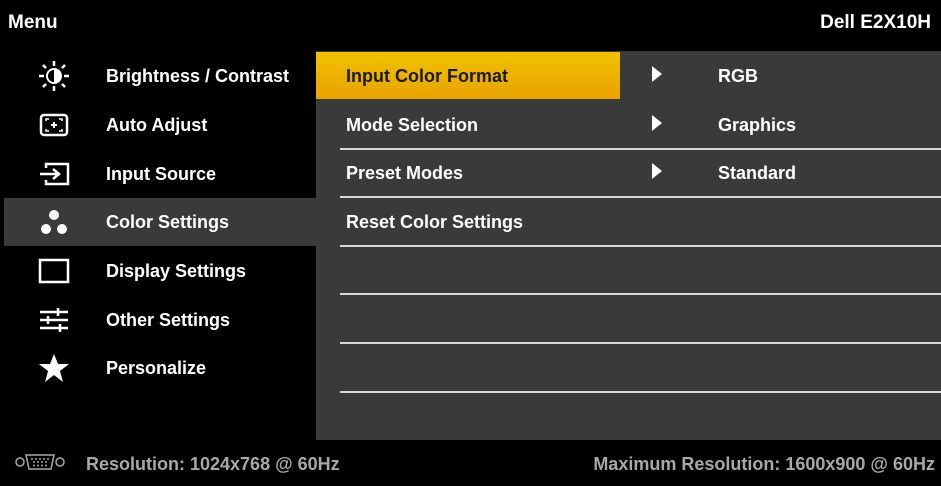 The height and width of the screenshot is (486, 941). What do you see at coordinates (435, 222) in the screenshot?
I see `row-label: Reset Color Settings` at bounding box center [435, 222].